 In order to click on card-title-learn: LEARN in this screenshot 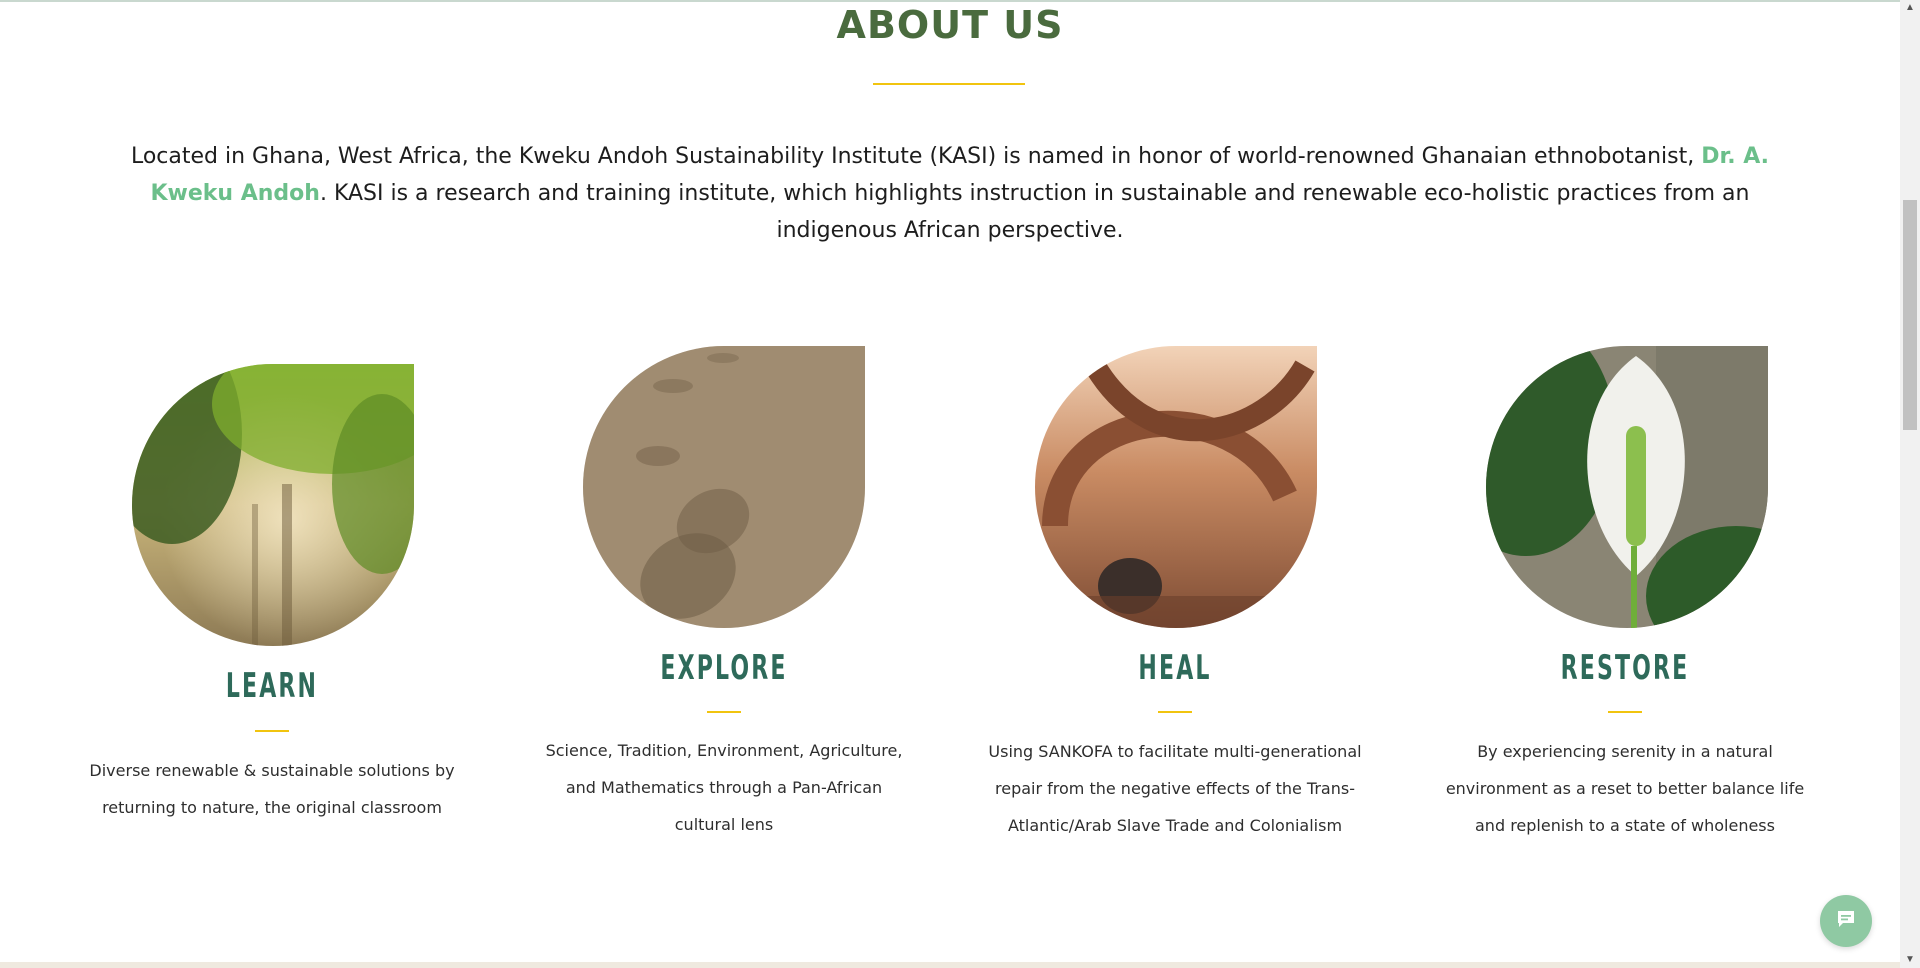, I will do `click(272, 686)`.